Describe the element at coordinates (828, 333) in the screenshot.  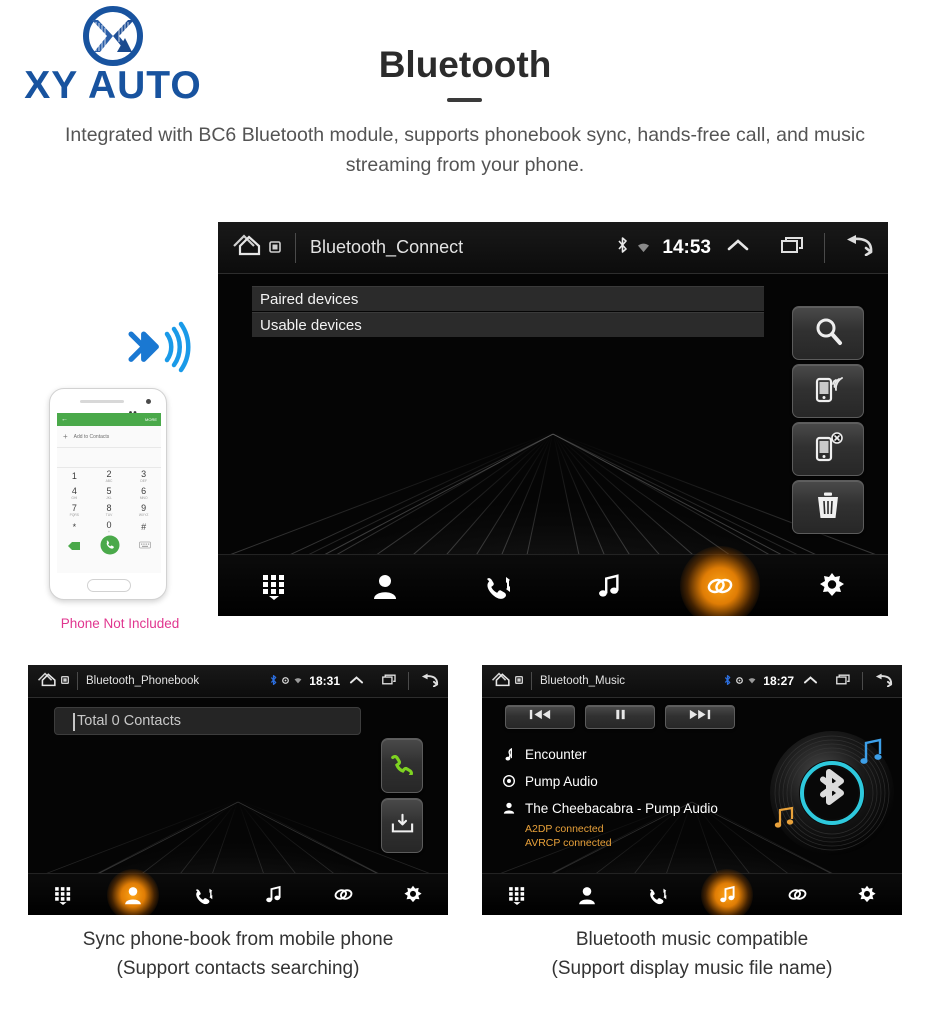
I see `search-button` at that location.